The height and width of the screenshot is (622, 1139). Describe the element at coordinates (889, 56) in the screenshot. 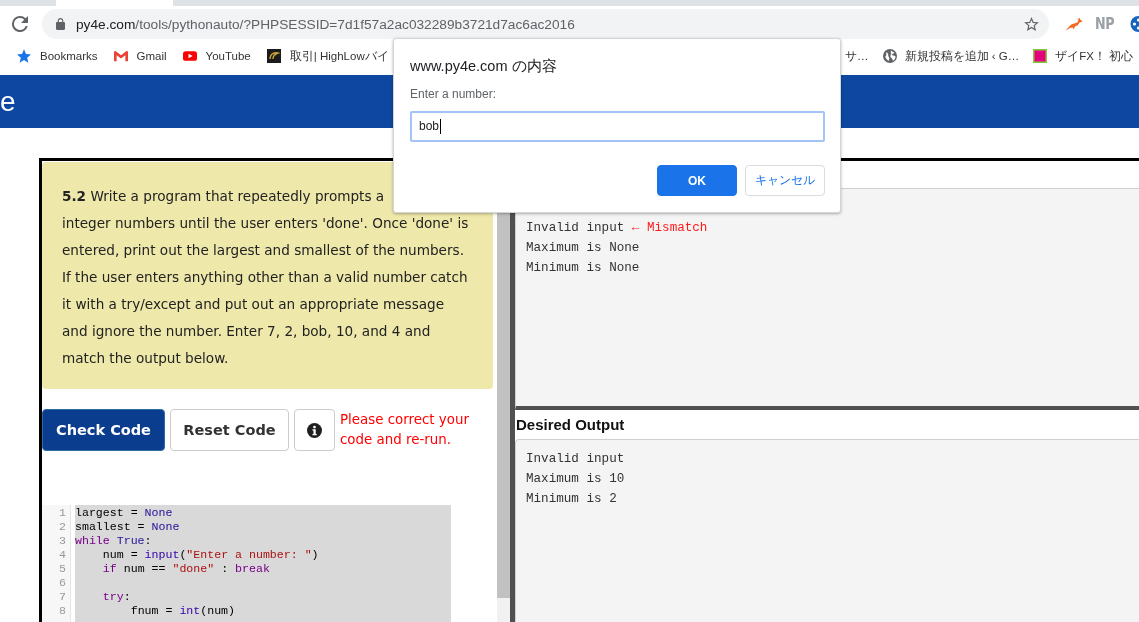

I see `globe-icon` at that location.